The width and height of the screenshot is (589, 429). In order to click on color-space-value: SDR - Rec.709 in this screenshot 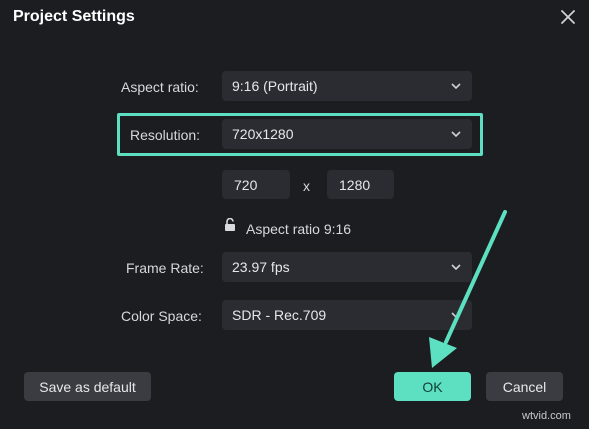, I will do `click(279, 315)`.